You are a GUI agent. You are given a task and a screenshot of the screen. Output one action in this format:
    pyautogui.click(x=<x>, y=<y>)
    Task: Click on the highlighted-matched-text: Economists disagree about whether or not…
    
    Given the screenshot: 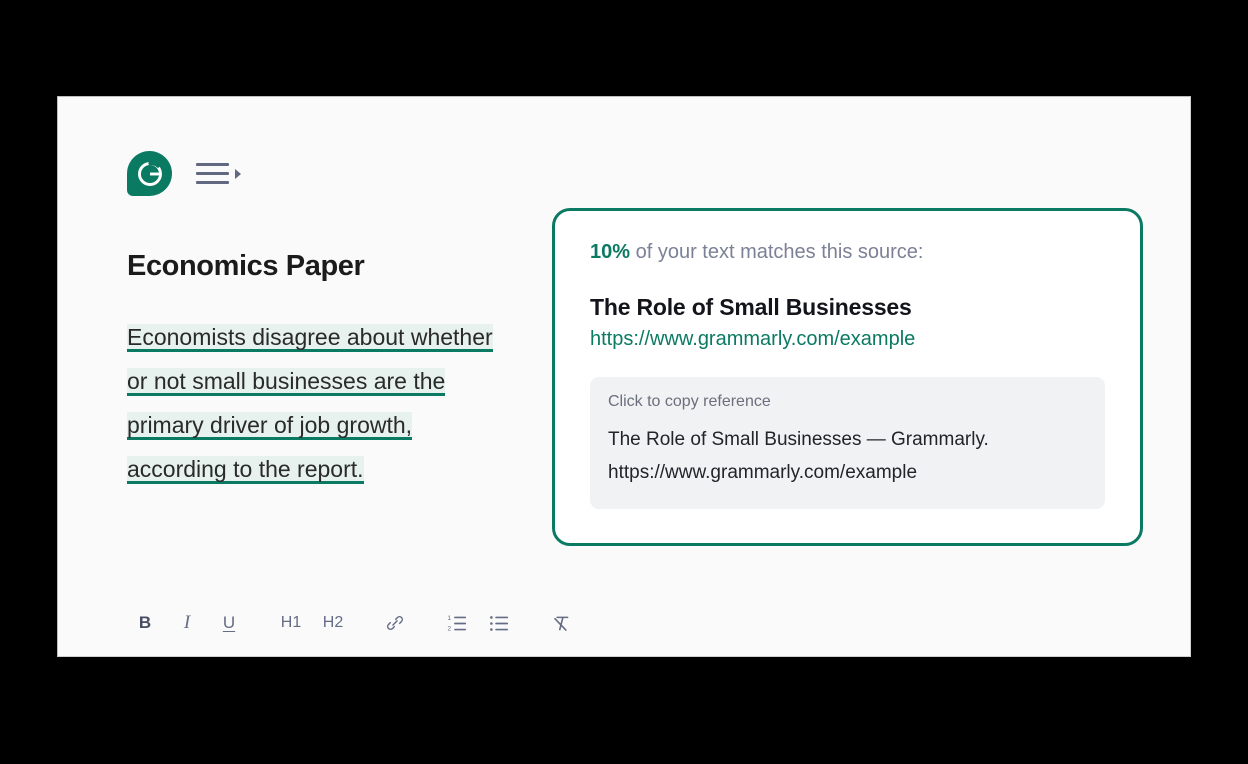 What is the action you would take?
    pyautogui.click(x=310, y=404)
    